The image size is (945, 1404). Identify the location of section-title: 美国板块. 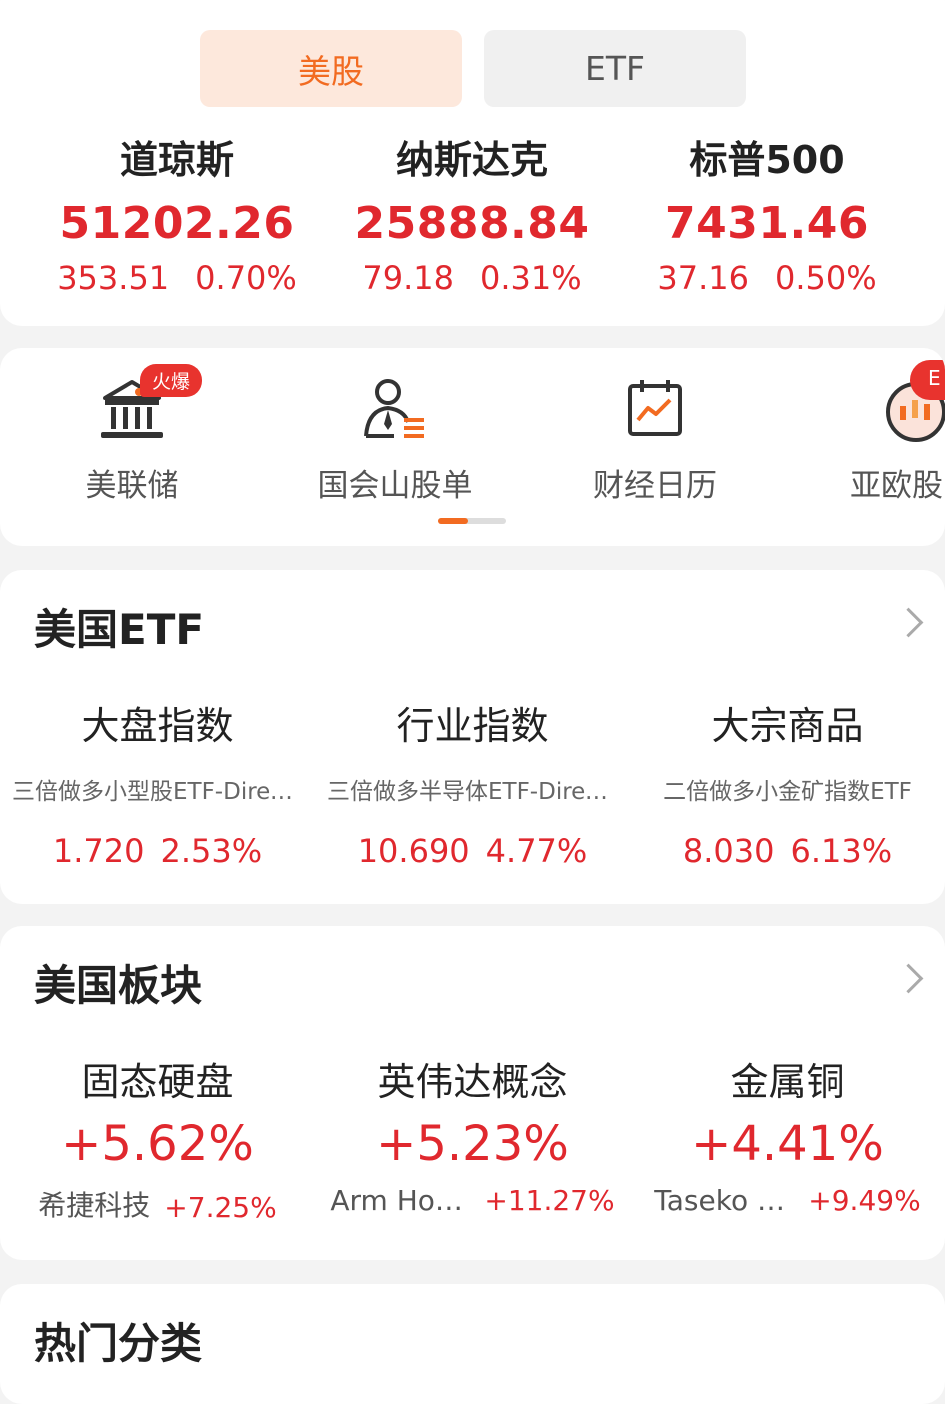
(118, 985).